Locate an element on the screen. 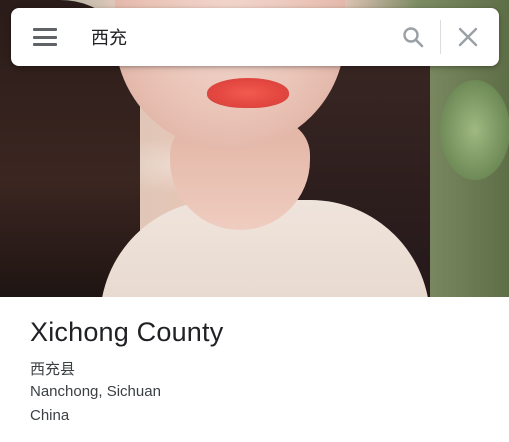 Image resolution: width=509 pixels, height=442 pixels. search-bar is located at coordinates (255, 37).